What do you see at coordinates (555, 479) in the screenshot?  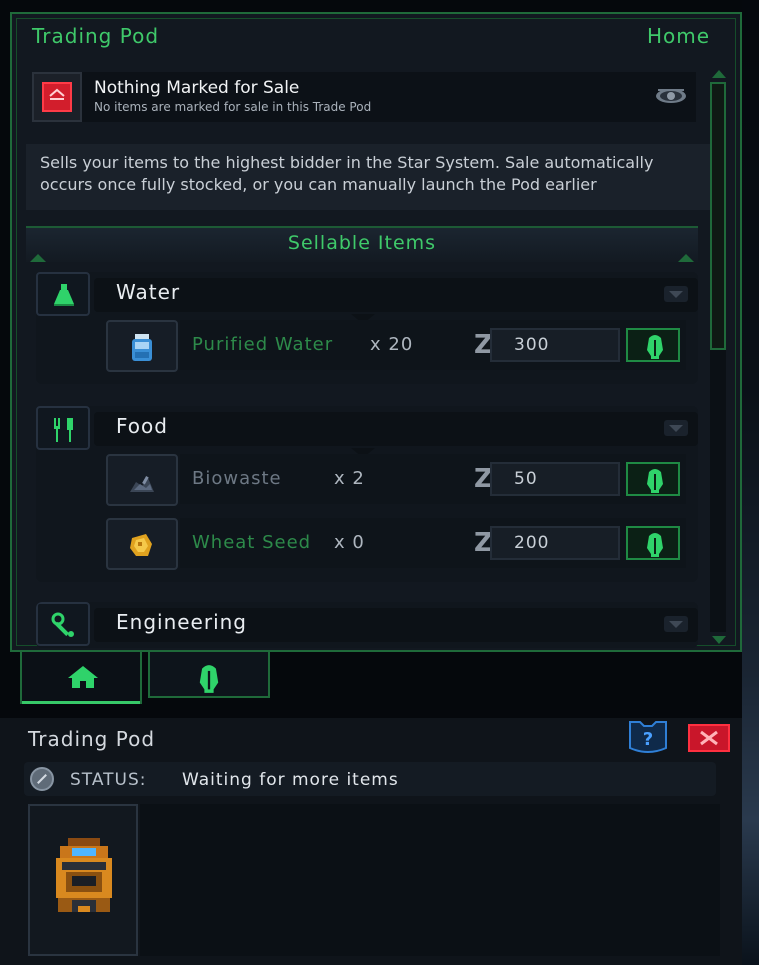 I see `price-field: 50` at bounding box center [555, 479].